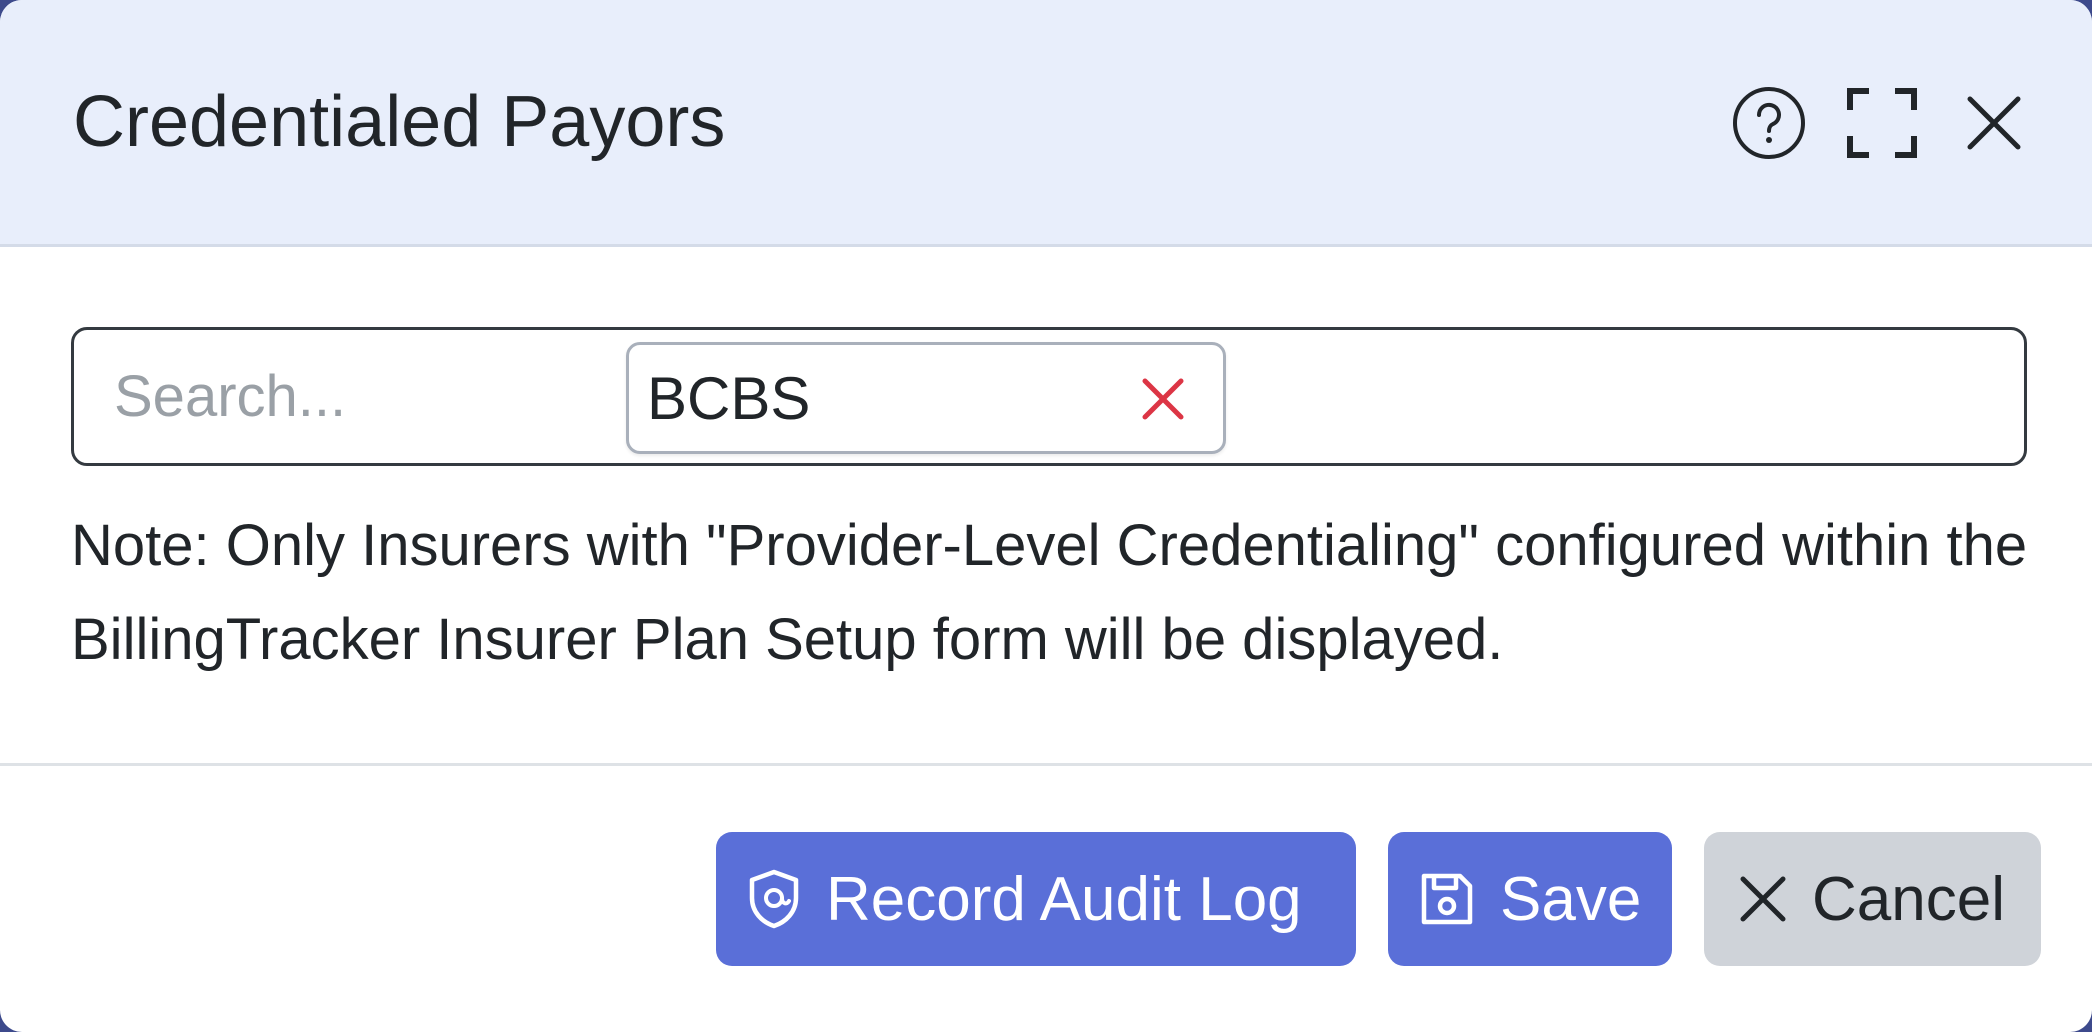  Describe the element at coordinates (926, 398) in the screenshot. I see `selected-tag: BCBS` at that location.